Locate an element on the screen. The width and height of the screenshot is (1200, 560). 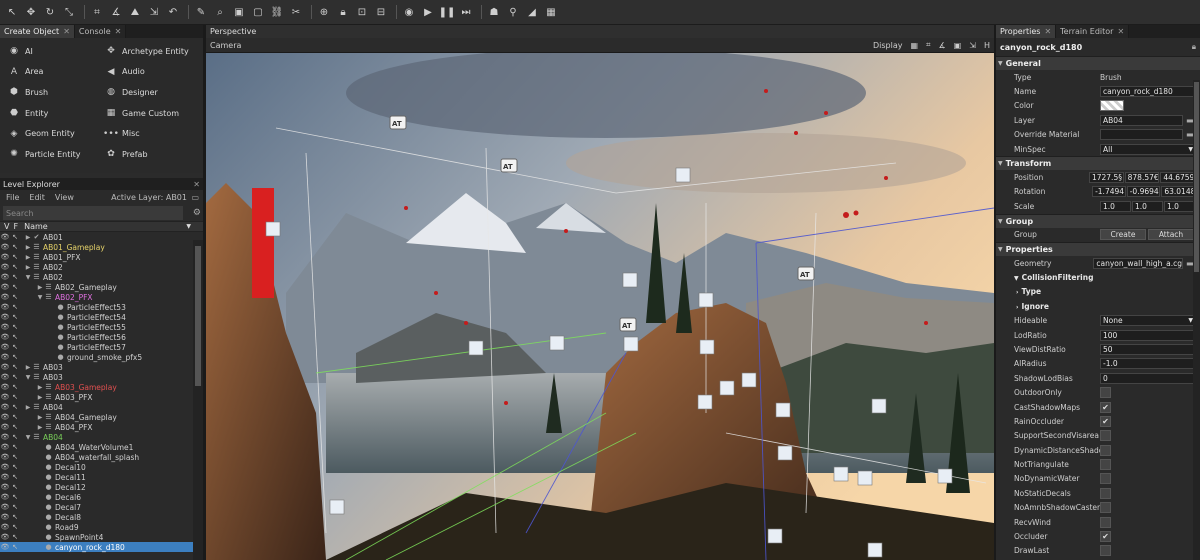
viewdistratio-field: 50 is located at coordinates (1148, 349).